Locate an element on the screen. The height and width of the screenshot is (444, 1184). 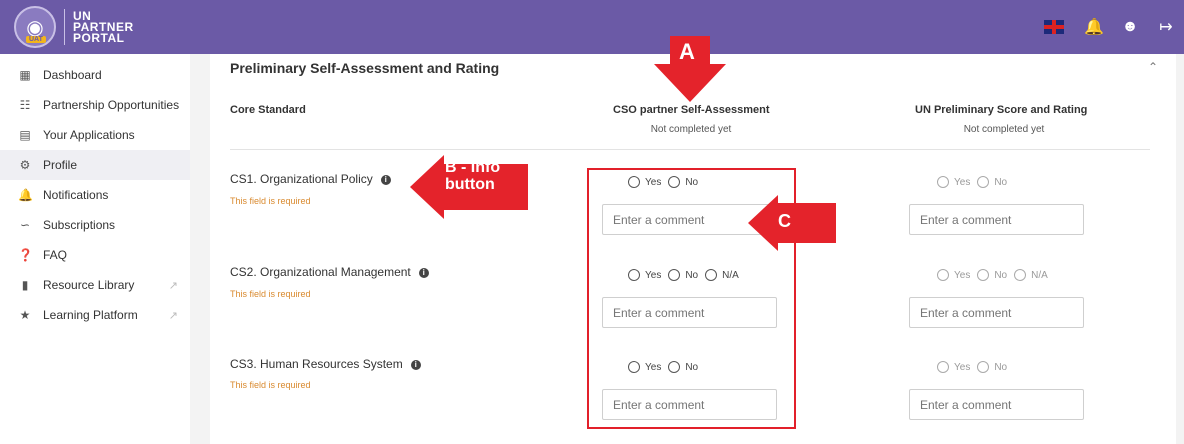
sidebar-item-learning-platform: ★ Learning Platform ↗ is located at coordinates (95, 315).